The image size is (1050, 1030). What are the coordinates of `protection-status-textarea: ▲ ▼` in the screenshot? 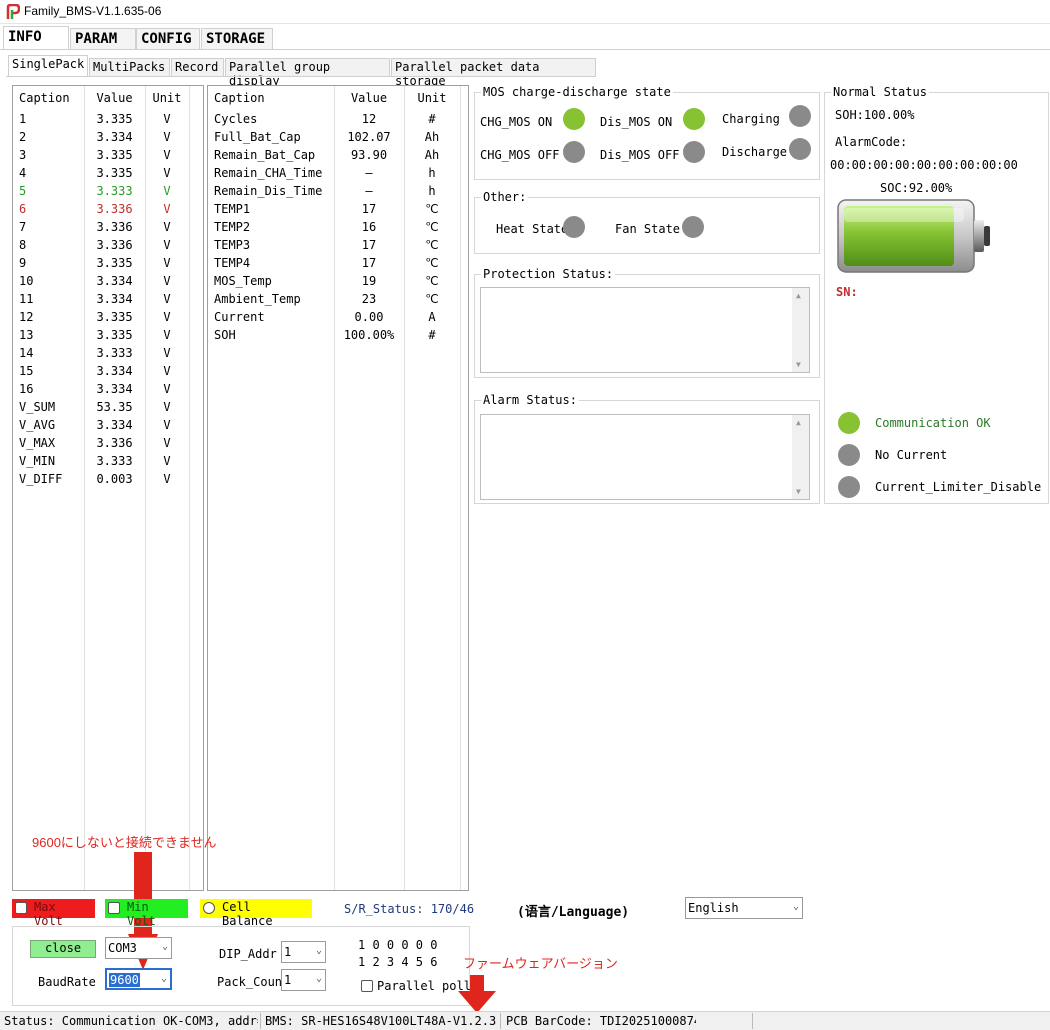 It's located at (645, 330).